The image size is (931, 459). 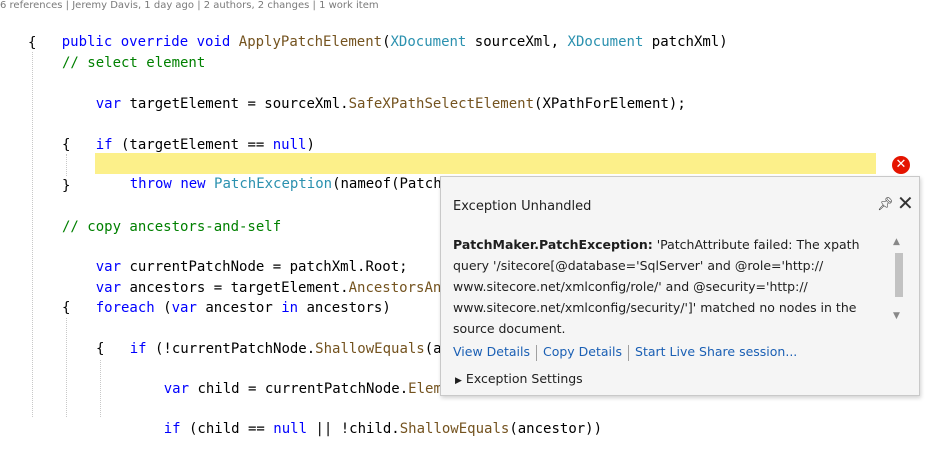 What do you see at coordinates (235, 104) in the screenshot?
I see `code-text: targetElement = sourceXml.` at bounding box center [235, 104].